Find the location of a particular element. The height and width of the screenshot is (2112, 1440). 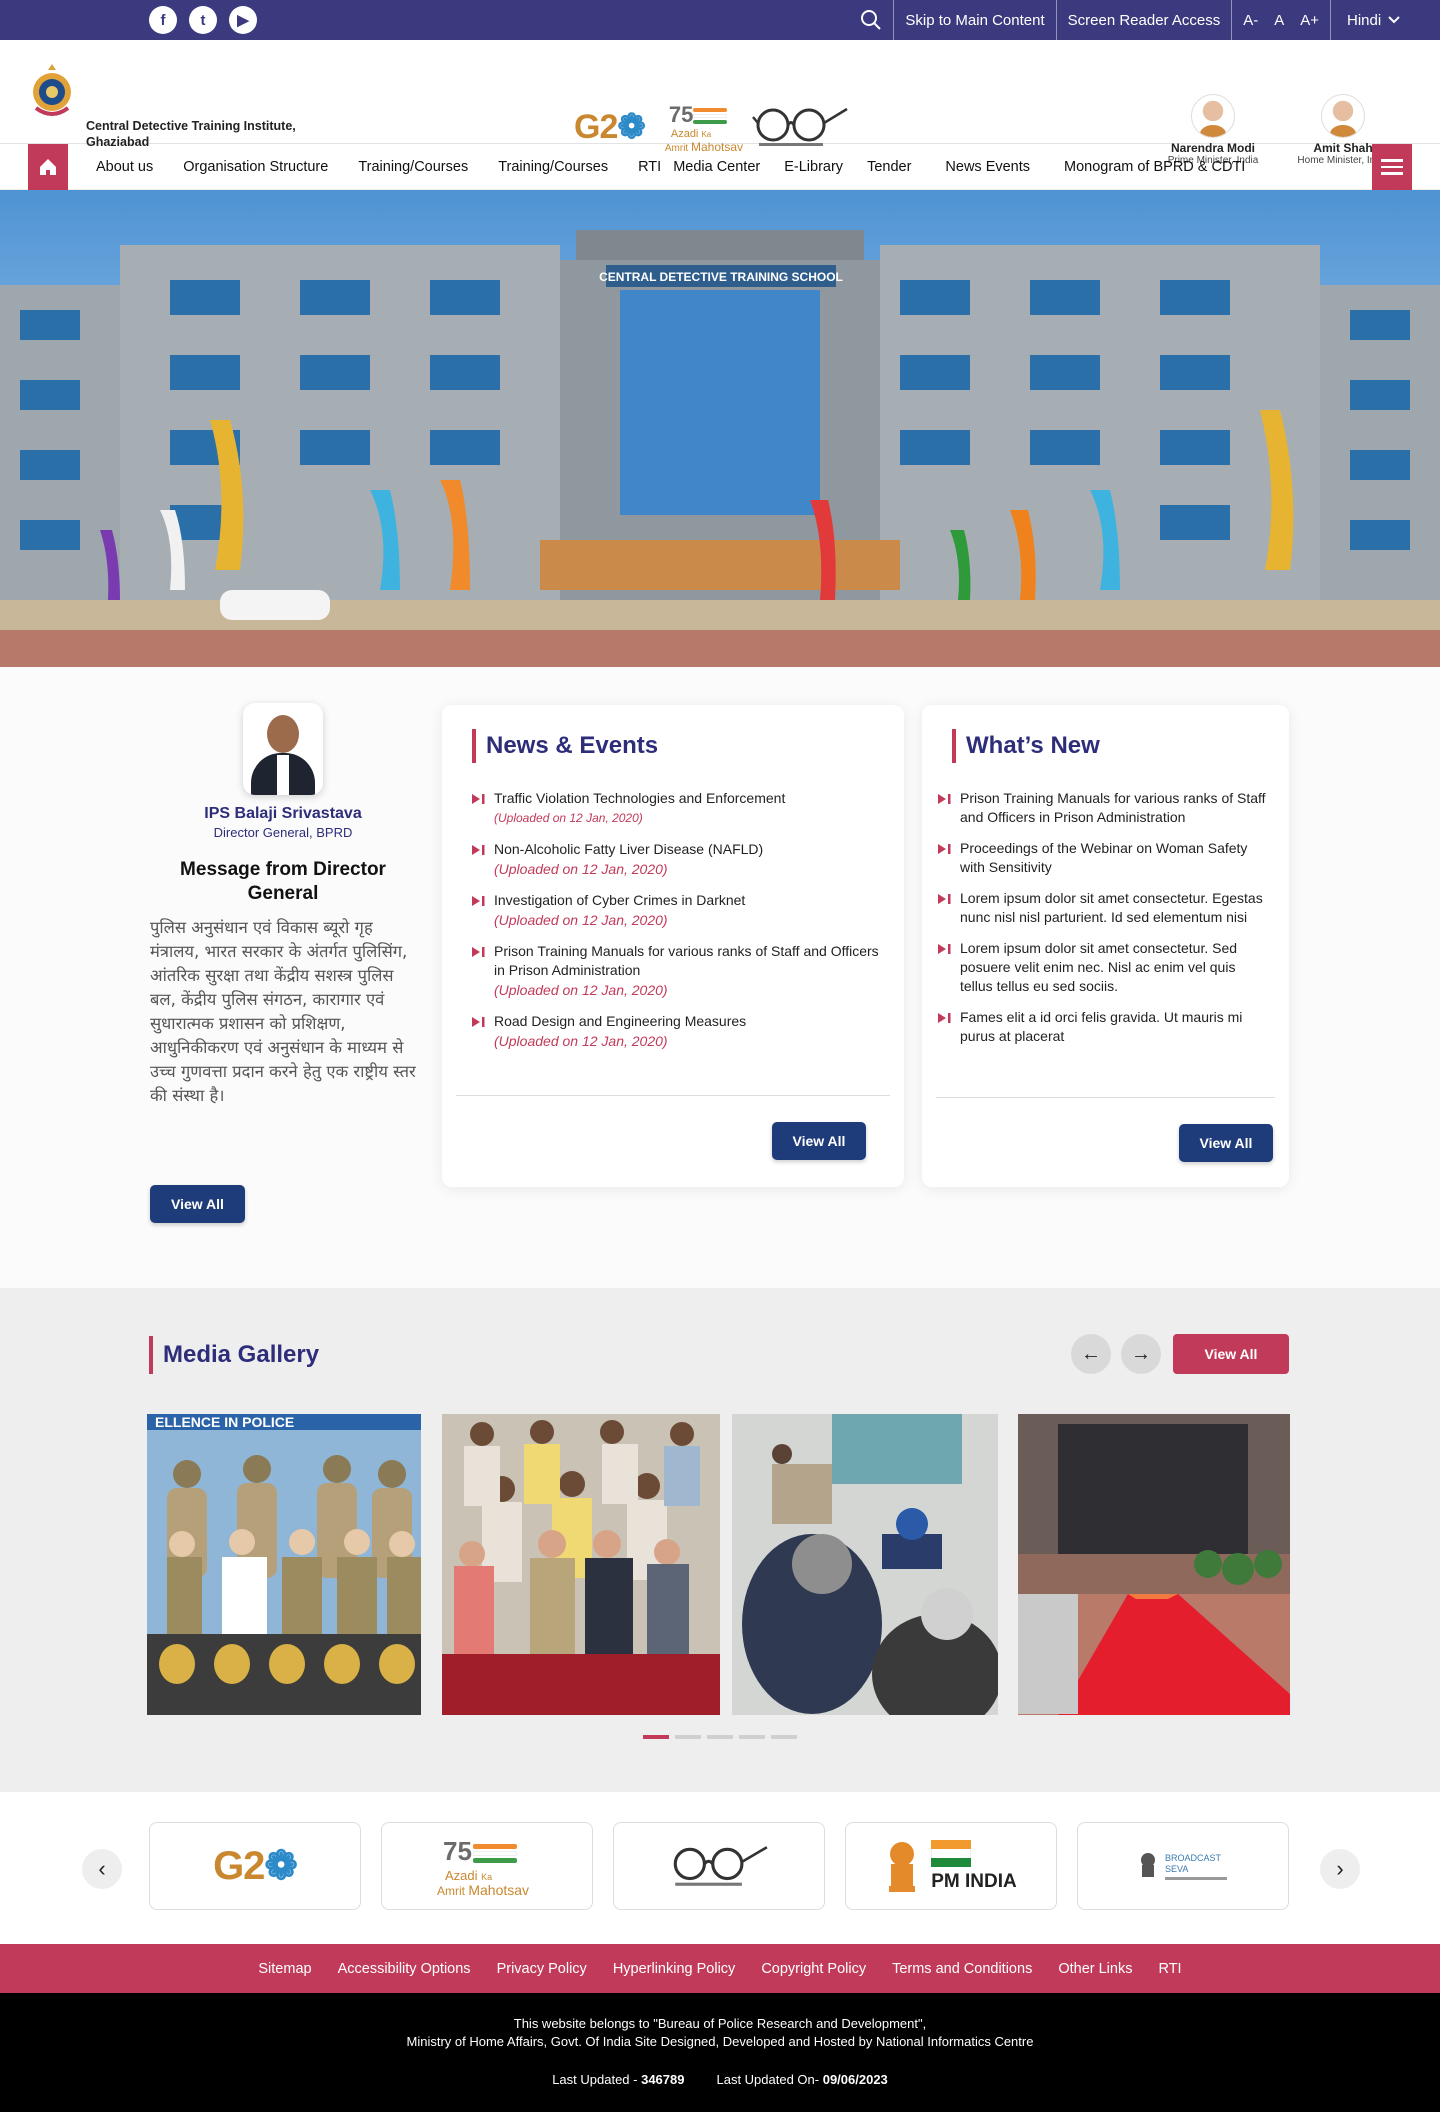

footer-link-copyright: Copyright Policy is located at coordinates (813, 1969).